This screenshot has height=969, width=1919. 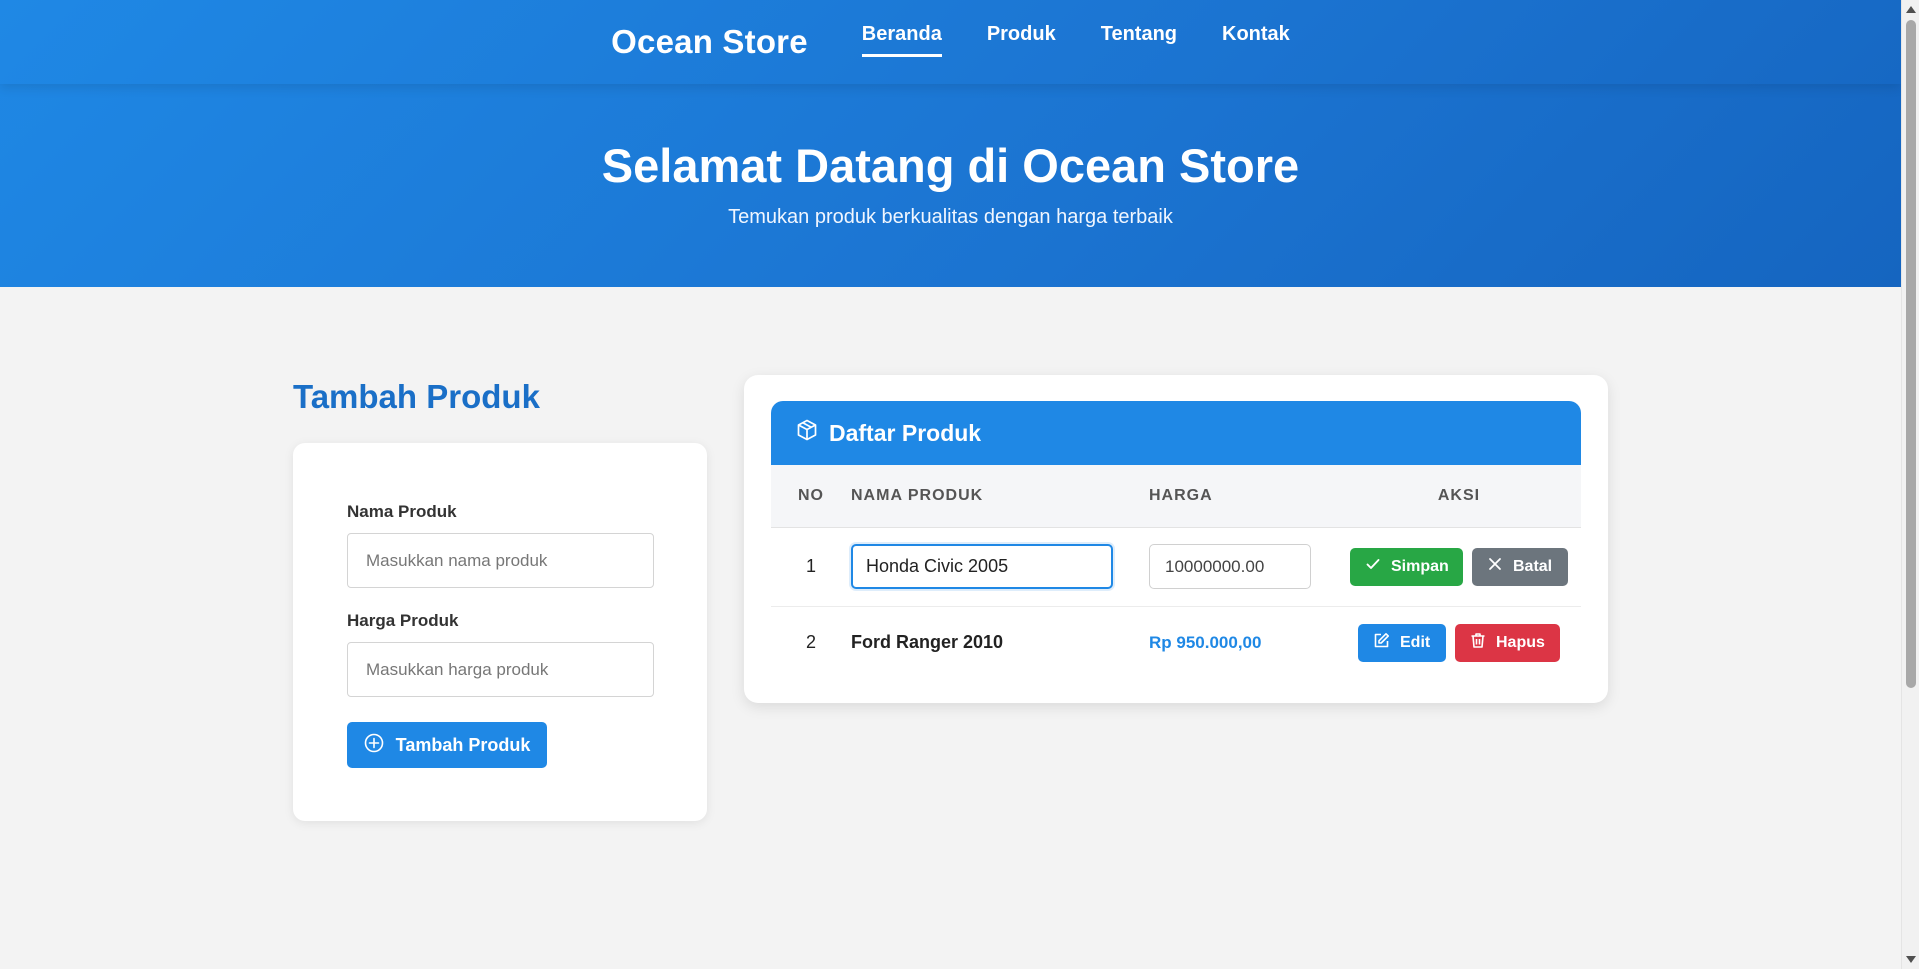 What do you see at coordinates (905, 432) in the screenshot?
I see `product-list-title: Daftar Produk` at bounding box center [905, 432].